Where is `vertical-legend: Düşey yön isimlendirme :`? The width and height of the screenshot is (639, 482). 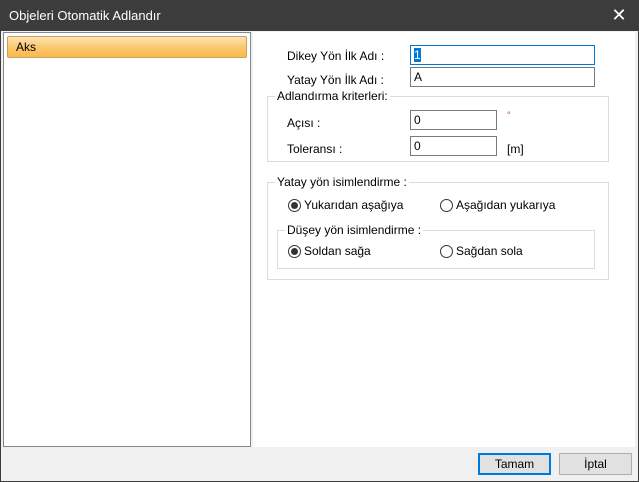
vertical-legend: Düşey yön isimlendirme : is located at coordinates (354, 230).